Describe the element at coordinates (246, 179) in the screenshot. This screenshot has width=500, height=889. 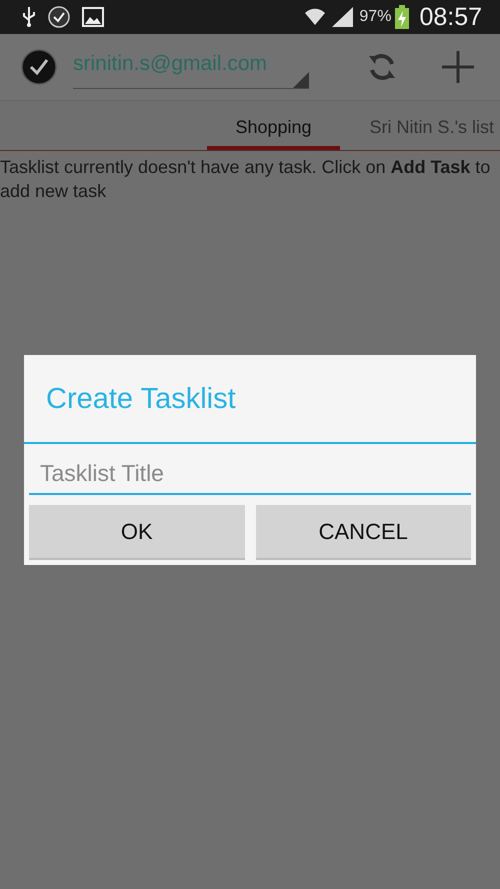
I see `empty-message: Tasklist currently doesn't have any task. Click on Add Task to add new task` at that location.